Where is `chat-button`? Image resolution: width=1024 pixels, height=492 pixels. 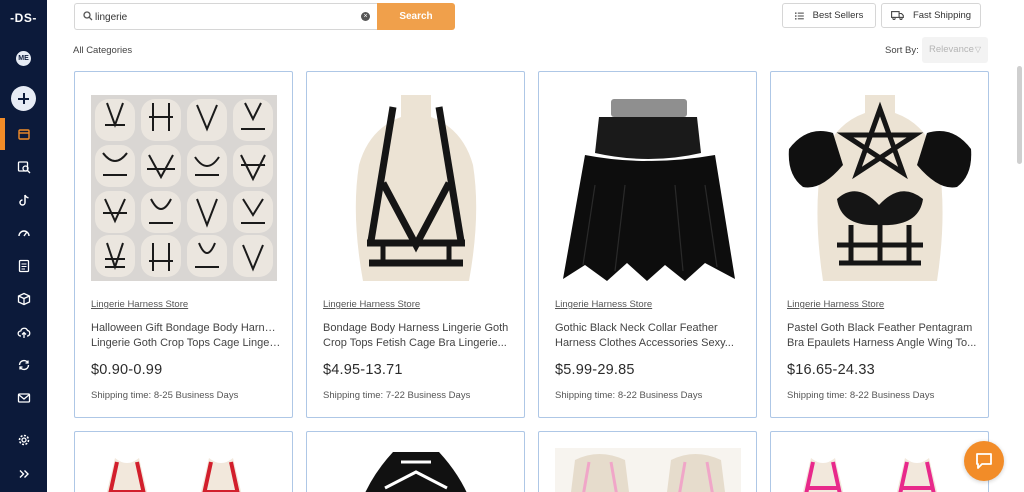
chat-button is located at coordinates (984, 461).